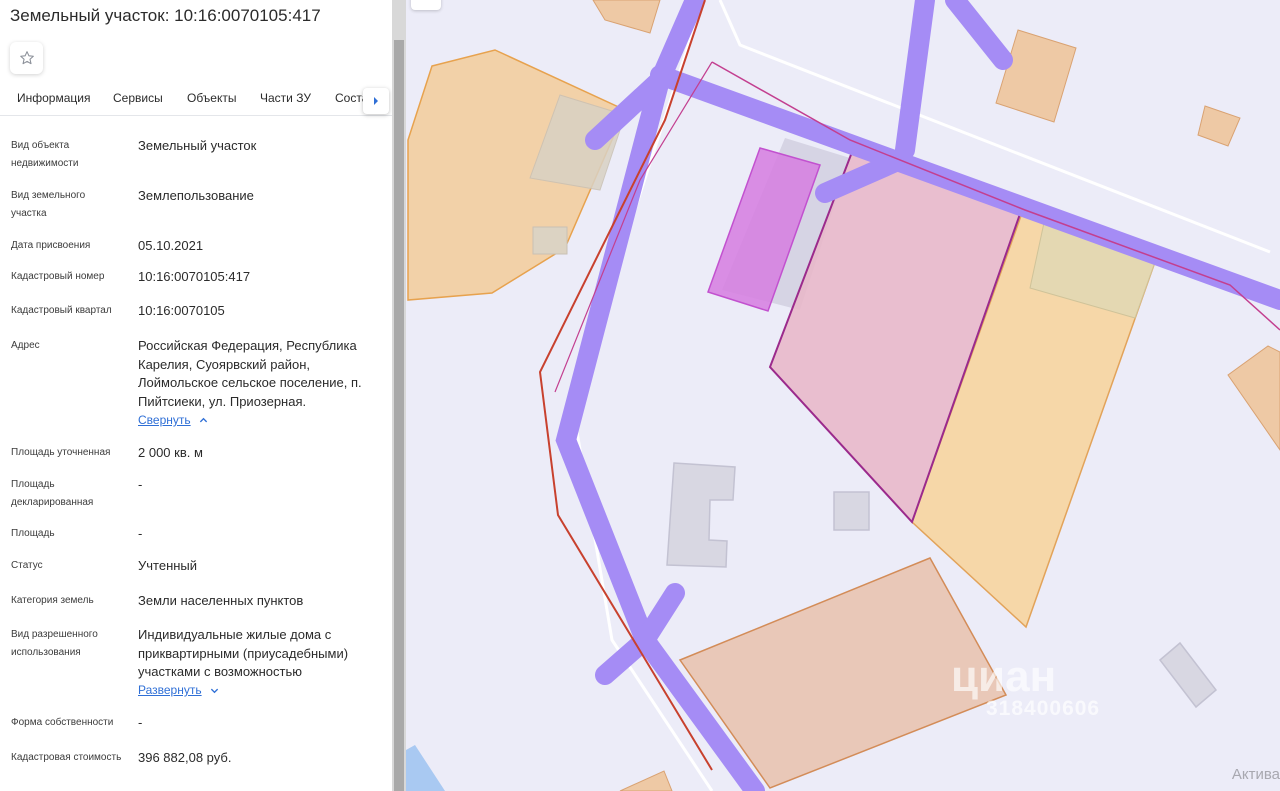 Image resolution: width=1280 pixels, height=791 pixels. I want to click on property-label: Вид объекта недвижимости, so click(45, 154).